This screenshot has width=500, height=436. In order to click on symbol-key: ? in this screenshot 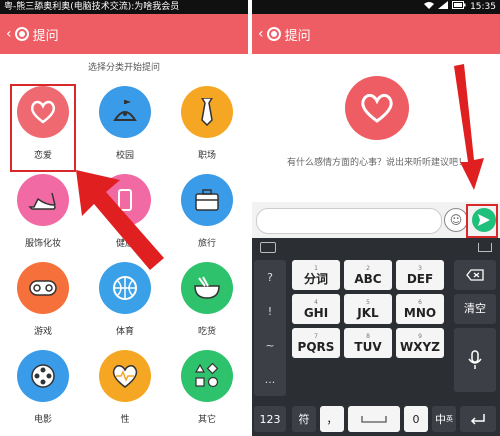, I will do `click(270, 277)`.